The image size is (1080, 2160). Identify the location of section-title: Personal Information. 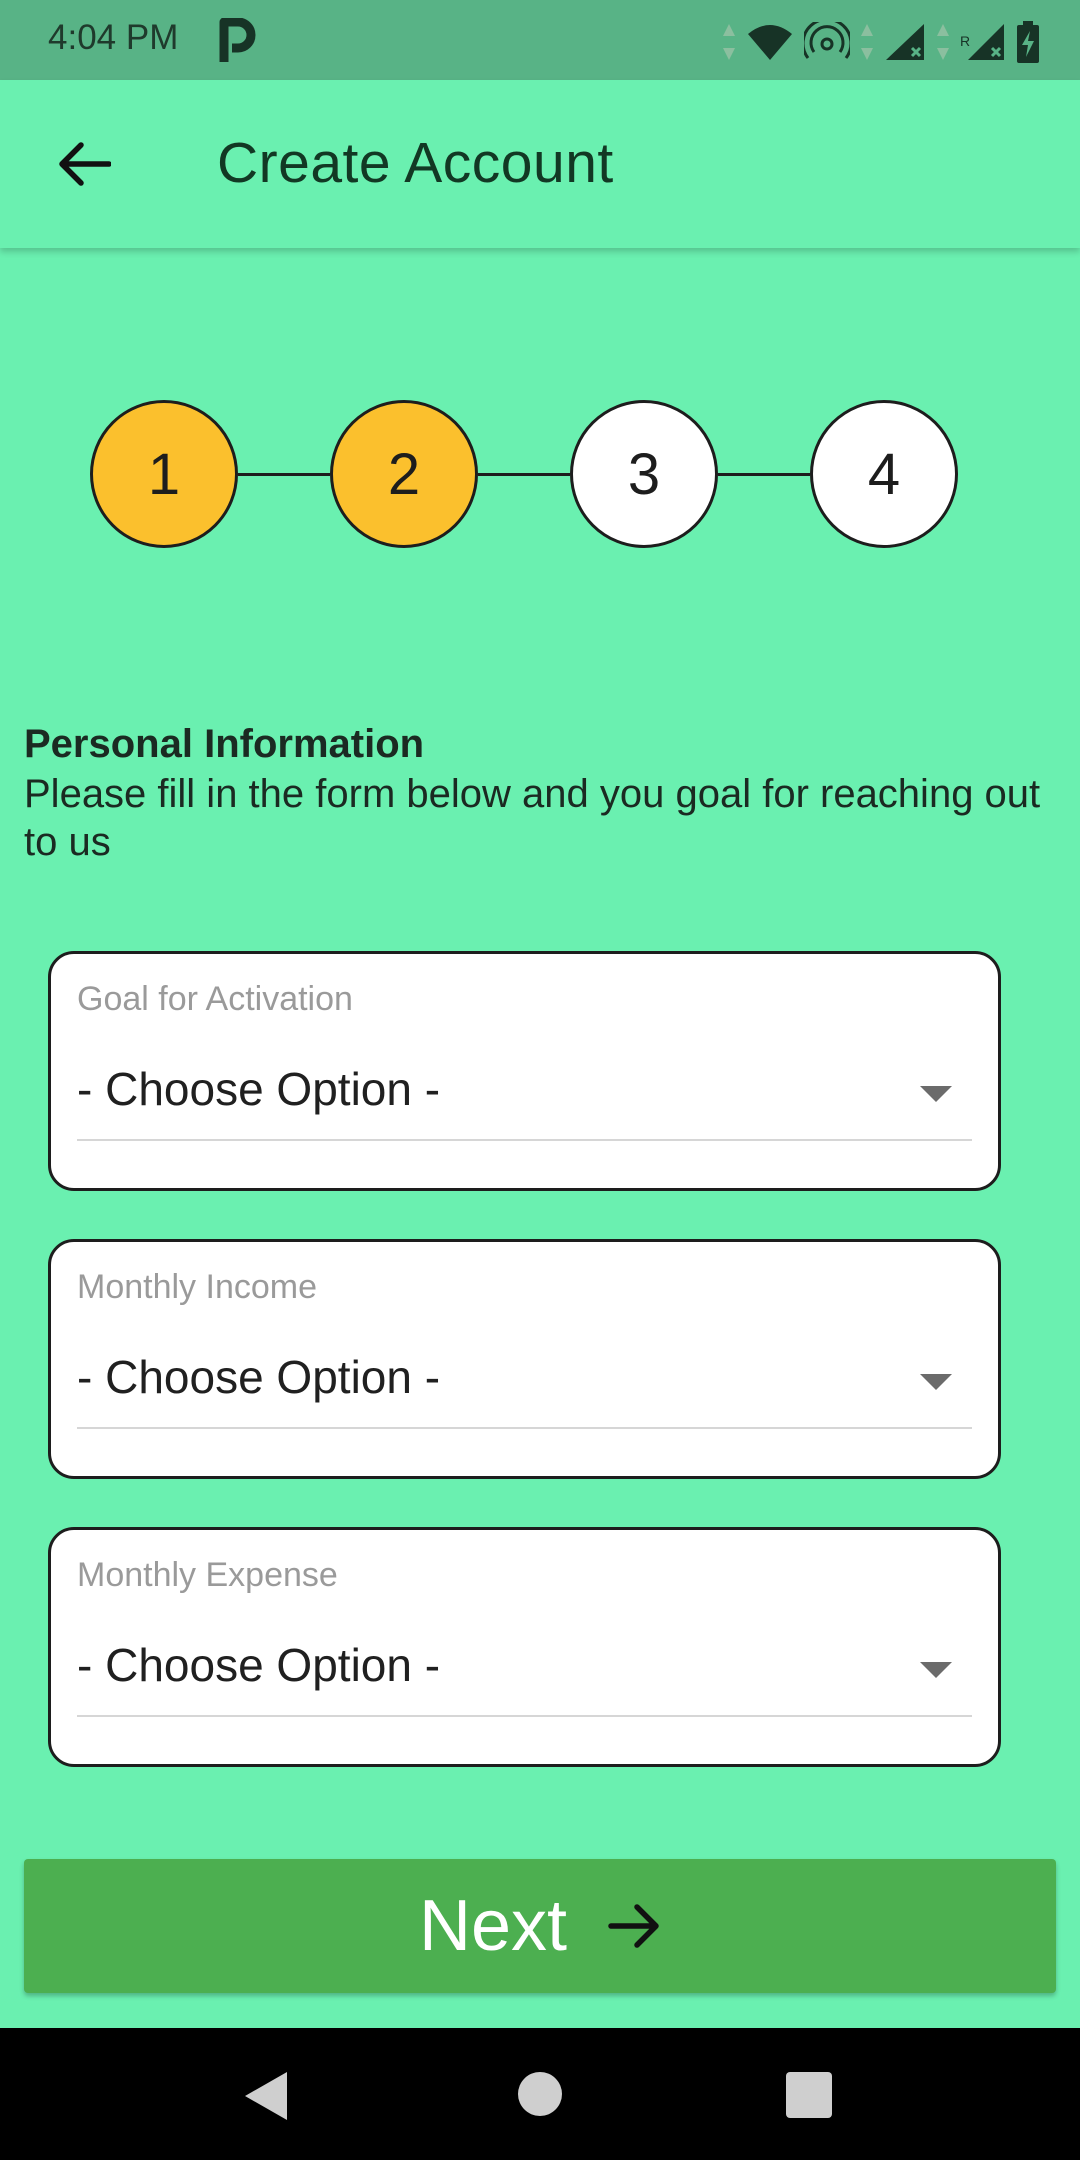
(224, 744).